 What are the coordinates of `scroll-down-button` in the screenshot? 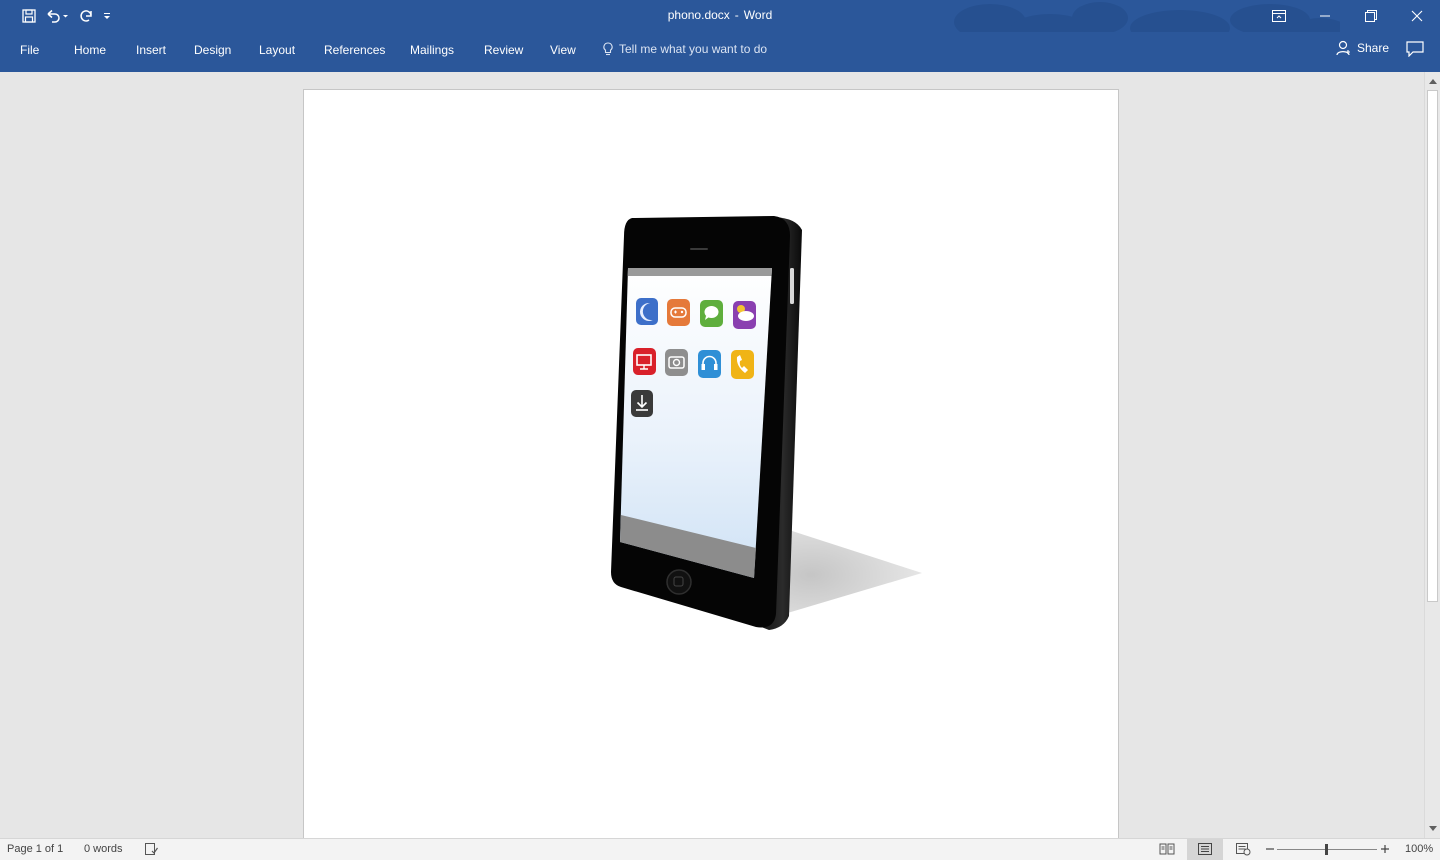 It's located at (1432, 829).